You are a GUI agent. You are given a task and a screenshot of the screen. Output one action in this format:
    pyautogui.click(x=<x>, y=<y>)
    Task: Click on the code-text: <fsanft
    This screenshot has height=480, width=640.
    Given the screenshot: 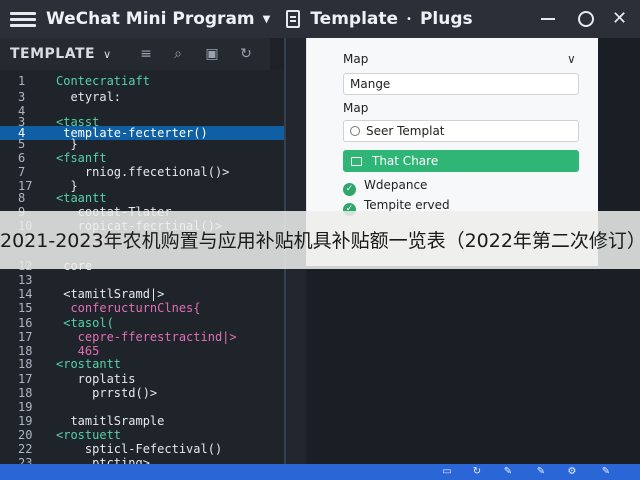 What is the action you would take?
    pyautogui.click(x=81, y=158)
    